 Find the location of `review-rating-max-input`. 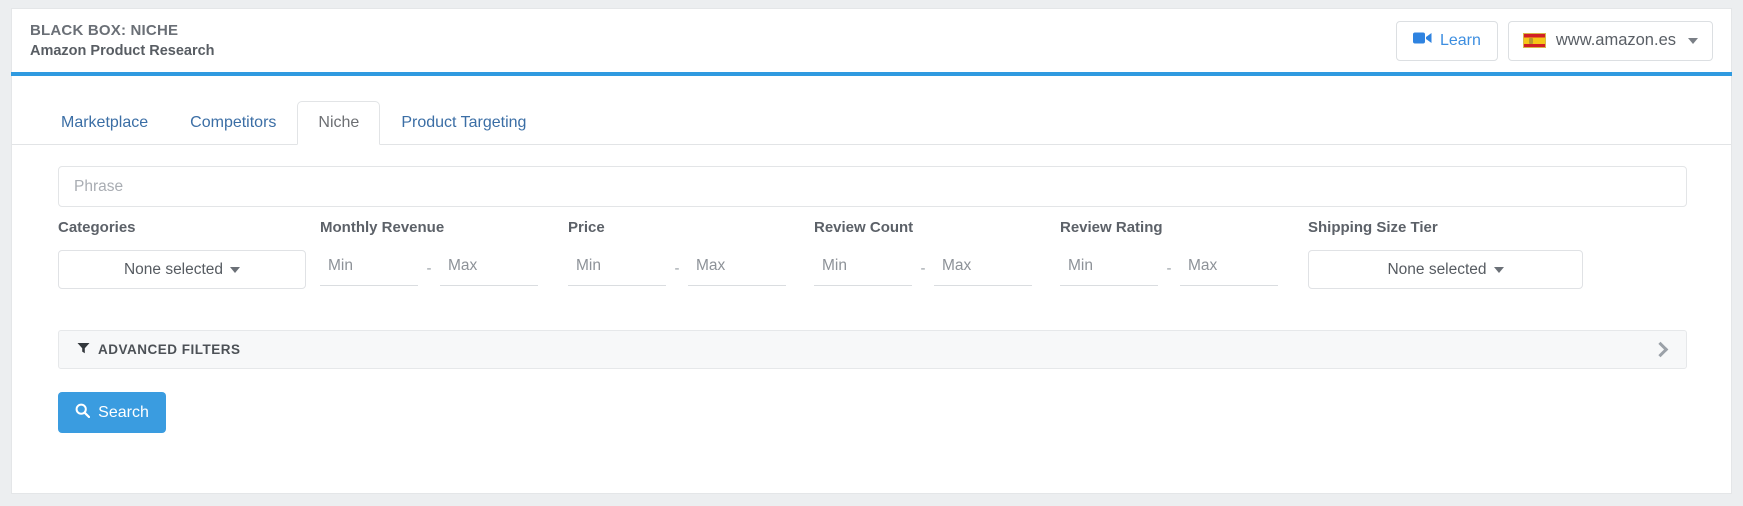

review-rating-max-input is located at coordinates (1229, 268).